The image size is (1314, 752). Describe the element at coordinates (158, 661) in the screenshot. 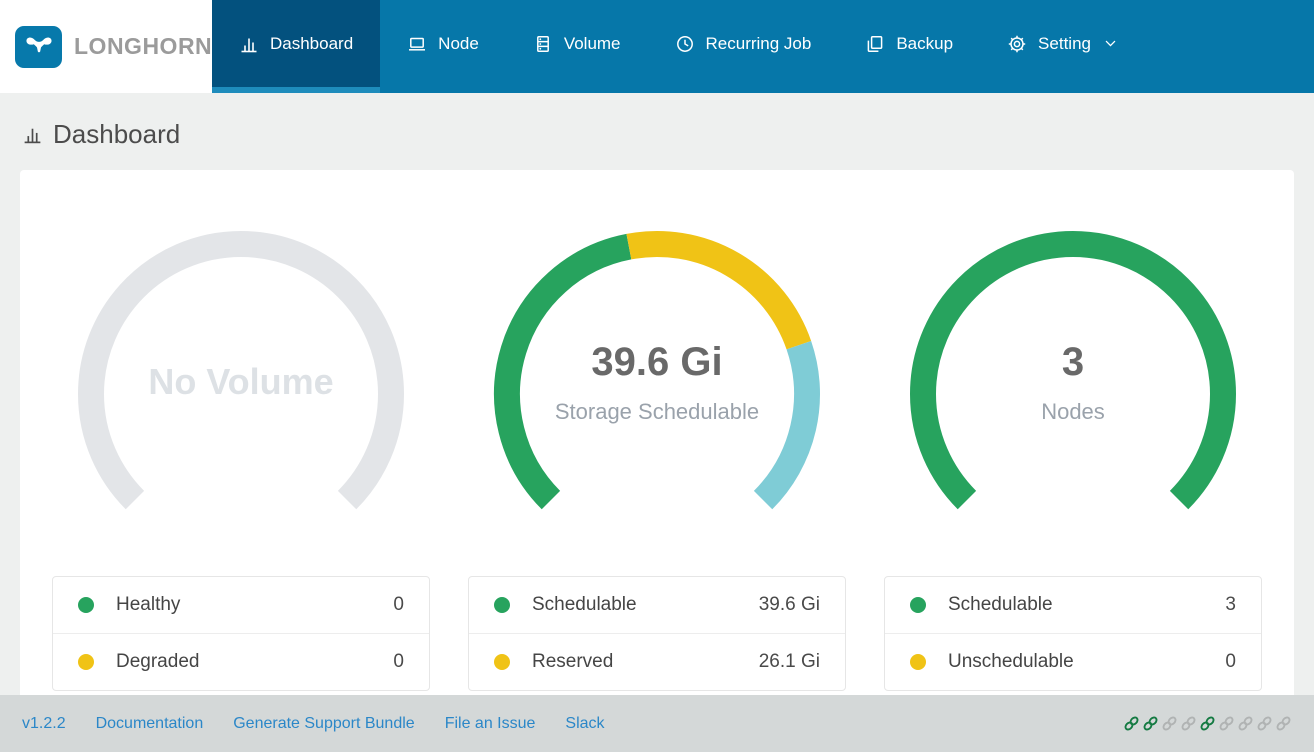

I see `legend-label: Degraded` at that location.